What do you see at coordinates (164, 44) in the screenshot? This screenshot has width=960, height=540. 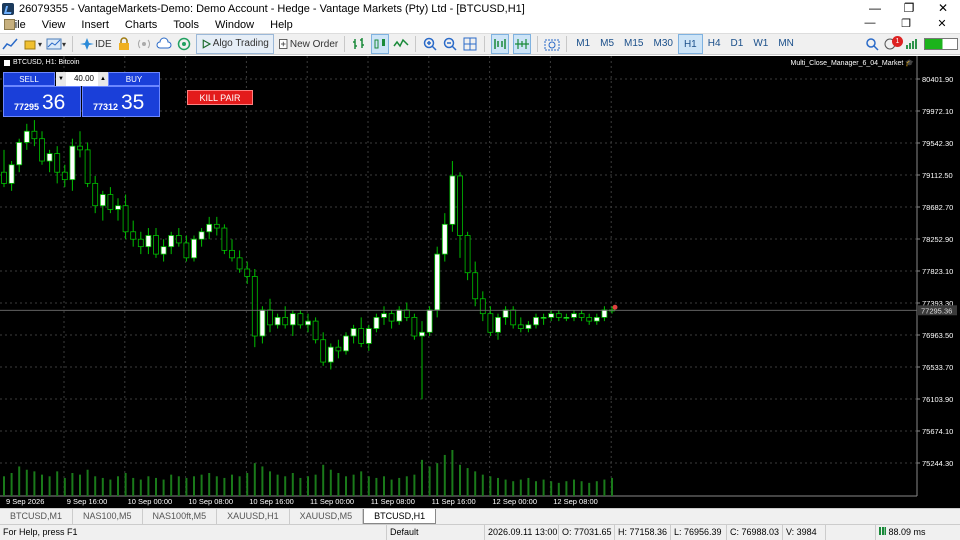 I see `vps-button` at bounding box center [164, 44].